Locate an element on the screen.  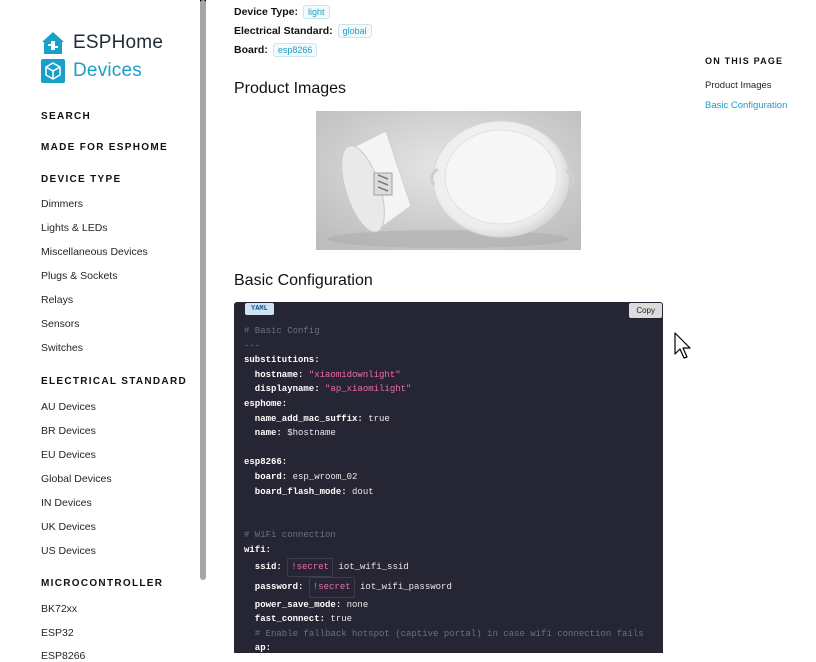
board-label: Board: is located at coordinates (251, 50).